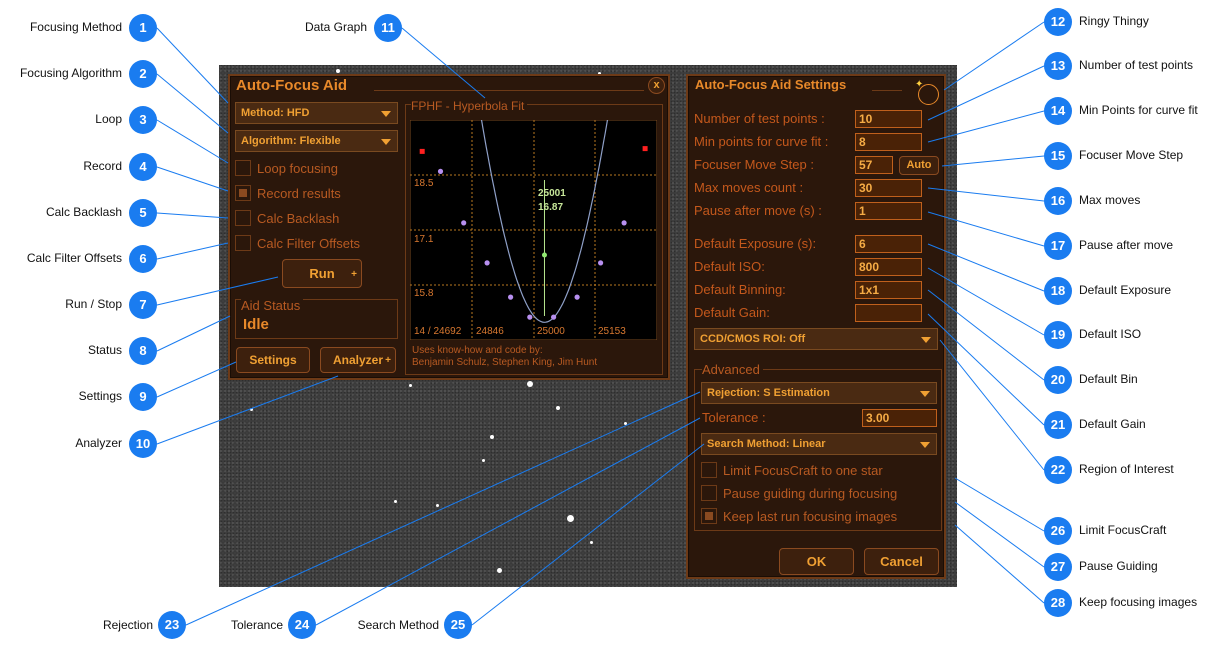 Image resolution: width=1223 pixels, height=650 pixels. Describe the element at coordinates (1058, 335) in the screenshot. I see `callout-badge: 19` at that location.